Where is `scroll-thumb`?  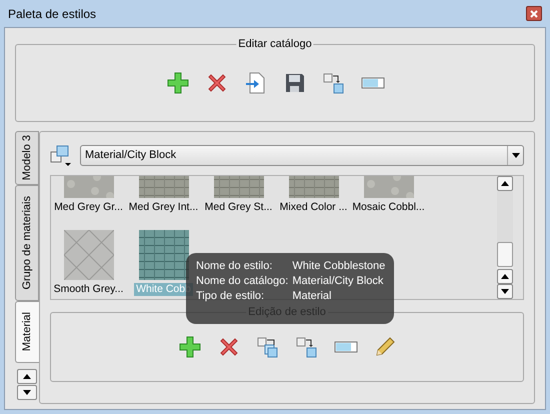
scroll-thumb is located at coordinates (505, 254).